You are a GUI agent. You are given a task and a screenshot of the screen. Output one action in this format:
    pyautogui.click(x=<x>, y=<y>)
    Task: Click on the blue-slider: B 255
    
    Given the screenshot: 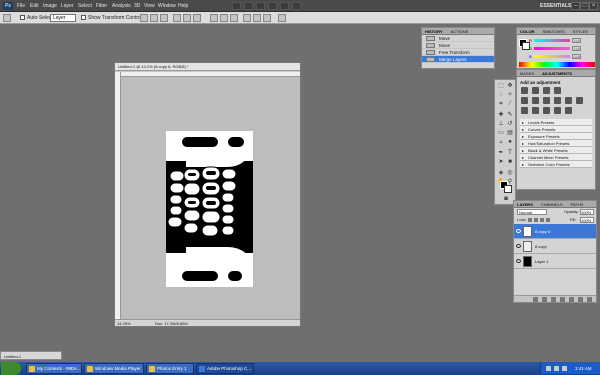 What is the action you would take?
    pyautogui.click(x=555, y=56)
    